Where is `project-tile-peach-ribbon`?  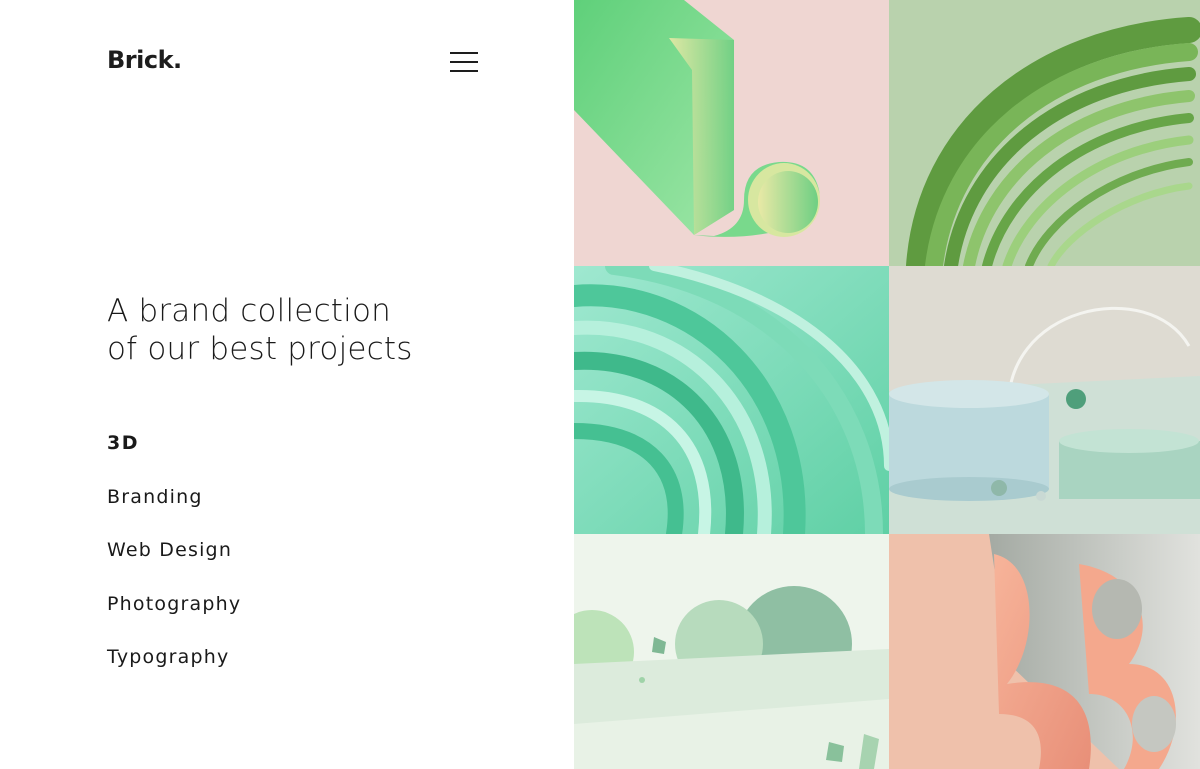
project-tile-peach-ribbon is located at coordinates (1044, 651).